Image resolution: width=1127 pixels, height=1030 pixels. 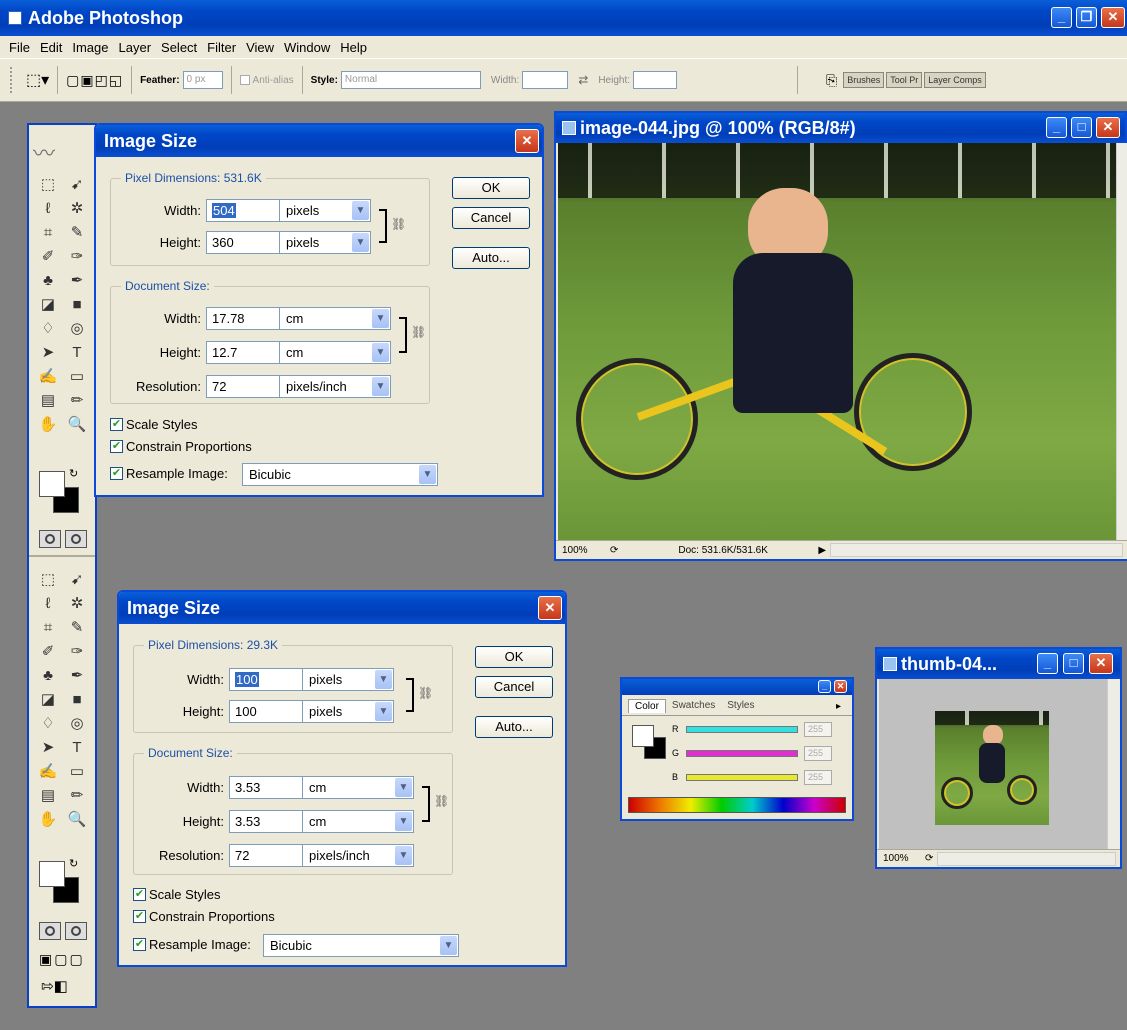 What do you see at coordinates (90, 47) in the screenshot?
I see `menu-image: Image` at bounding box center [90, 47].